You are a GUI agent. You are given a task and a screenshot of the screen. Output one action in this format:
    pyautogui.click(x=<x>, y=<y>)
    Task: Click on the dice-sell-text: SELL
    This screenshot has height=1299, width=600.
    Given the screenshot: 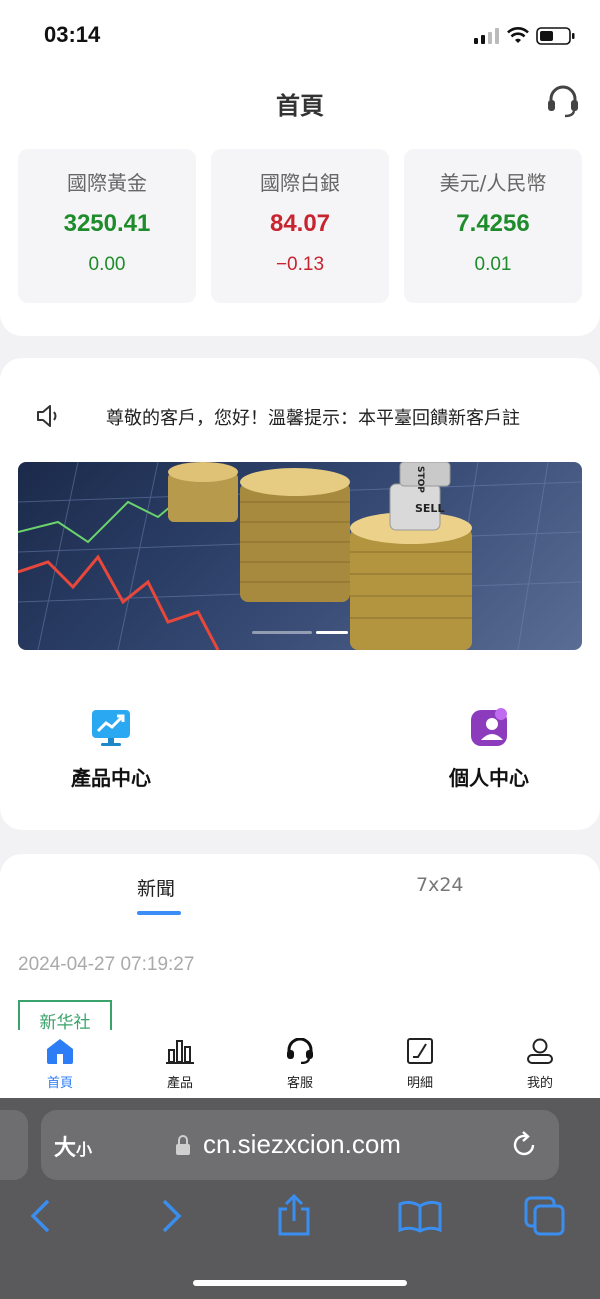 What is the action you would take?
    pyautogui.click(x=429, y=508)
    